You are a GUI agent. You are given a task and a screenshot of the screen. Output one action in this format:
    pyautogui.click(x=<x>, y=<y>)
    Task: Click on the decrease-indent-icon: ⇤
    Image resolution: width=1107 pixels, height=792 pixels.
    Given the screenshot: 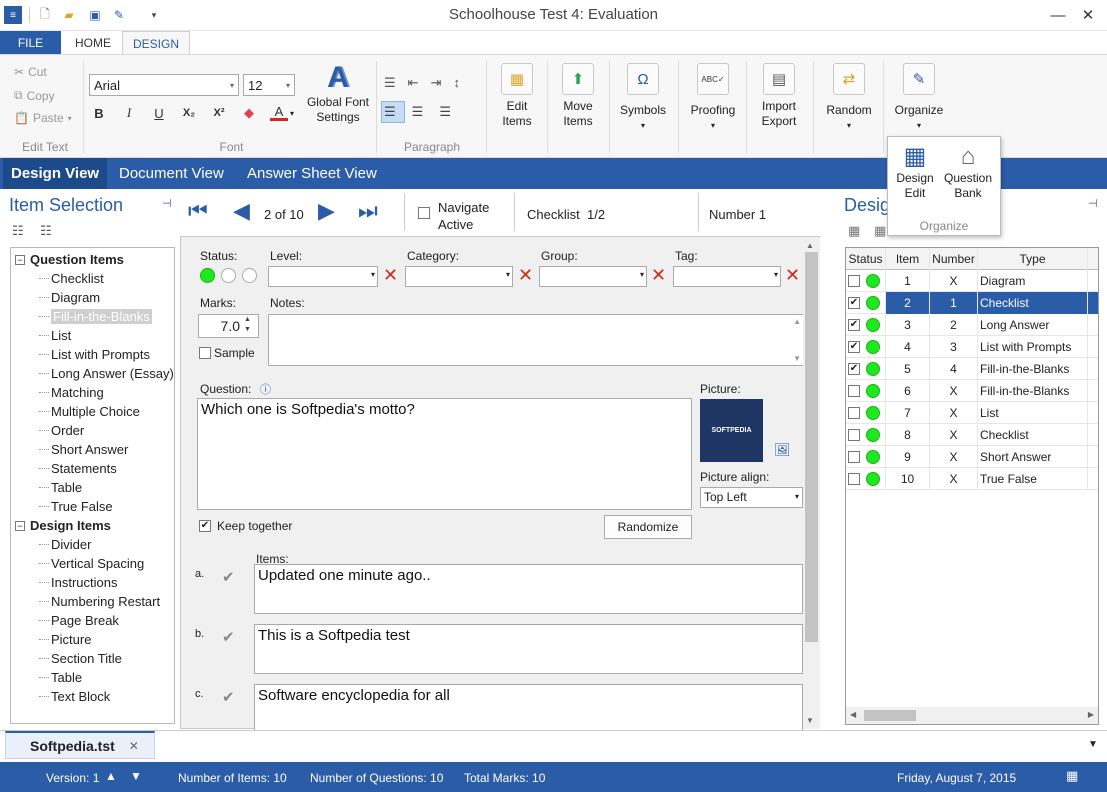 What is the action you would take?
    pyautogui.click(x=413, y=83)
    